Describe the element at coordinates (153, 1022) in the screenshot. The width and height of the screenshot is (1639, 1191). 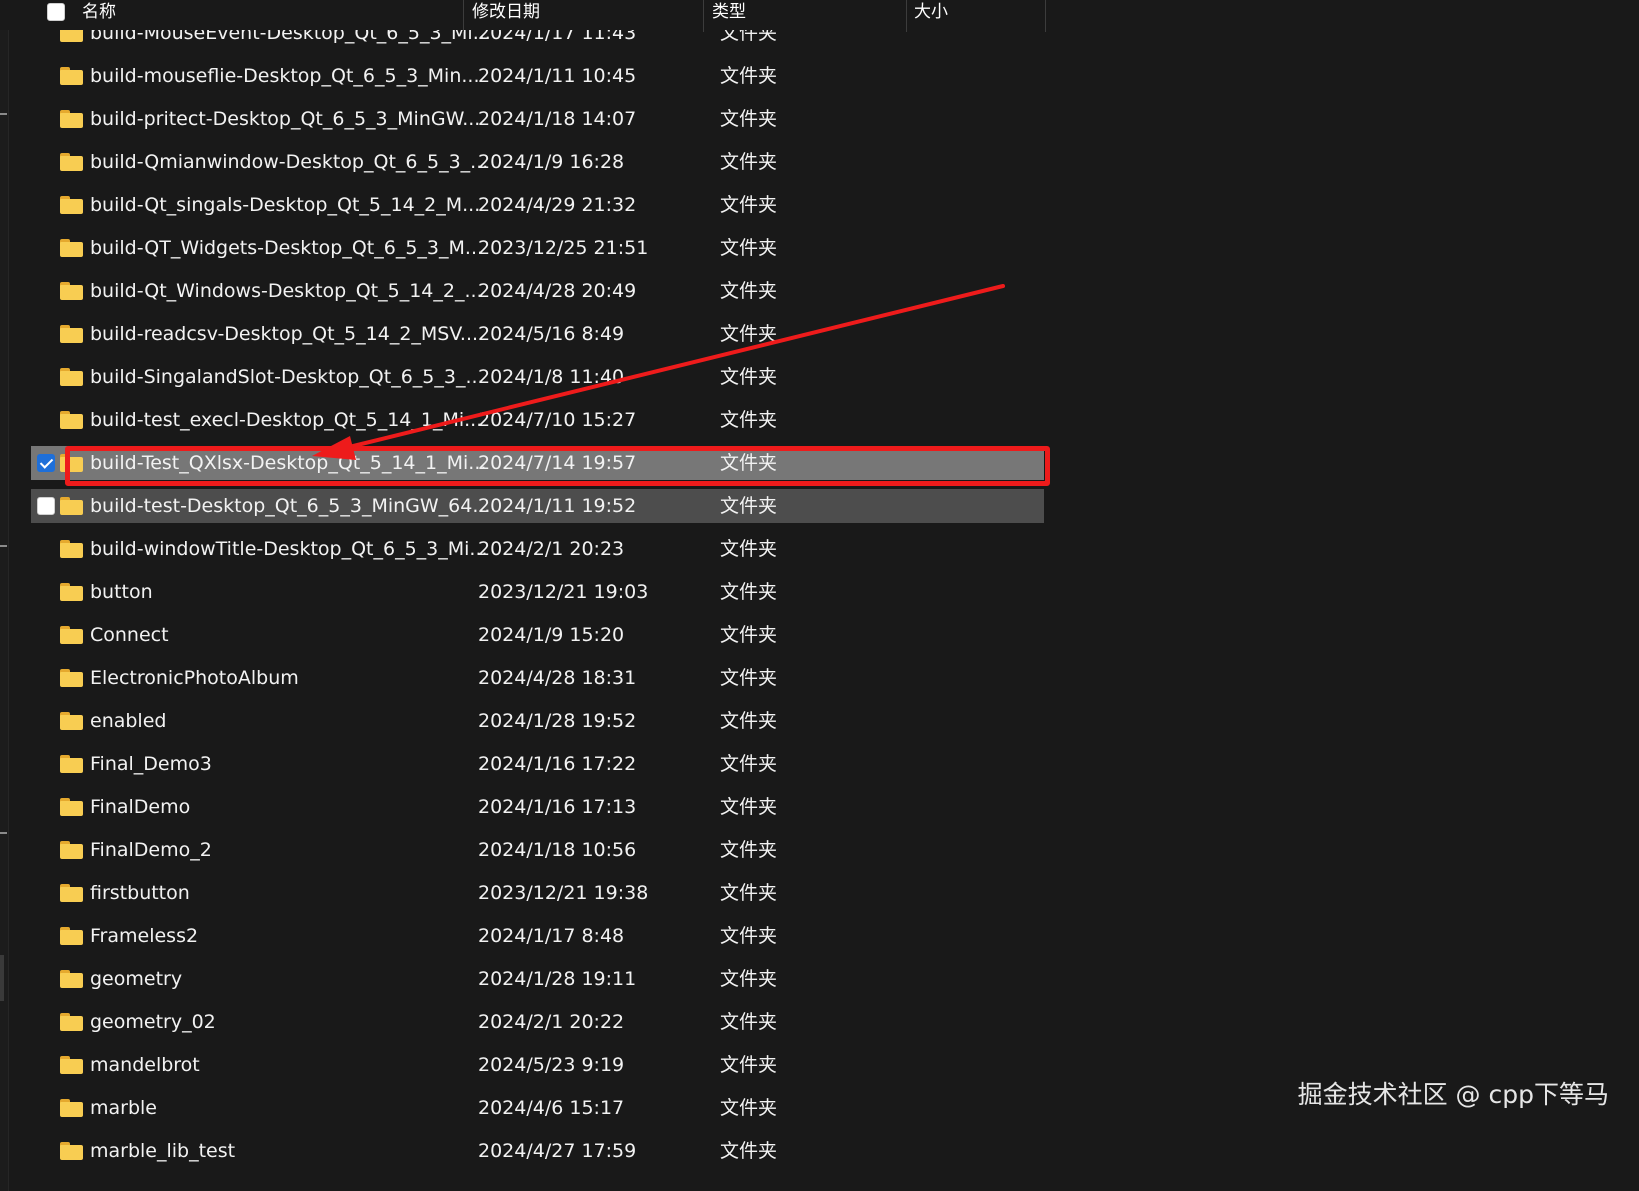
I see `file-name: geometry_02` at that location.